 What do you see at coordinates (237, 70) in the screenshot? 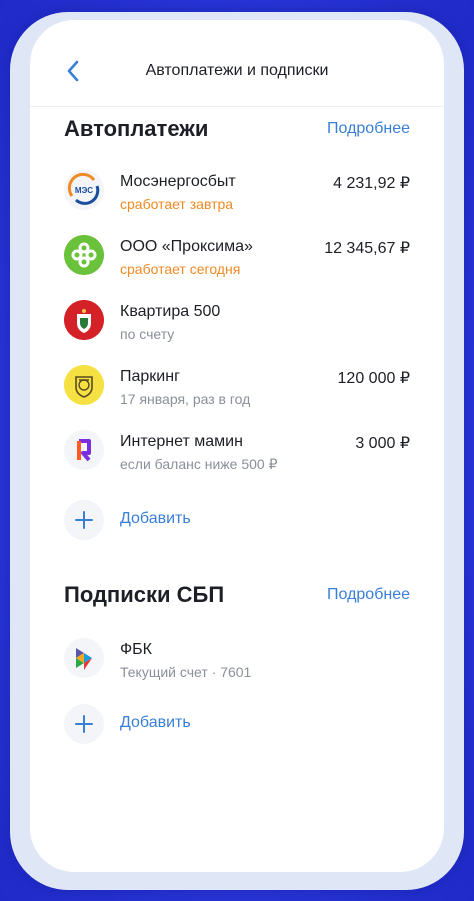
I see `page-title: Автоплатежи и подписки` at bounding box center [237, 70].